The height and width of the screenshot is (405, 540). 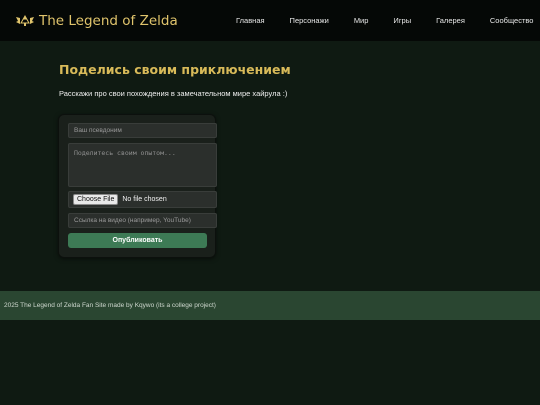 I want to click on nav-world: Мир, so click(x=361, y=20).